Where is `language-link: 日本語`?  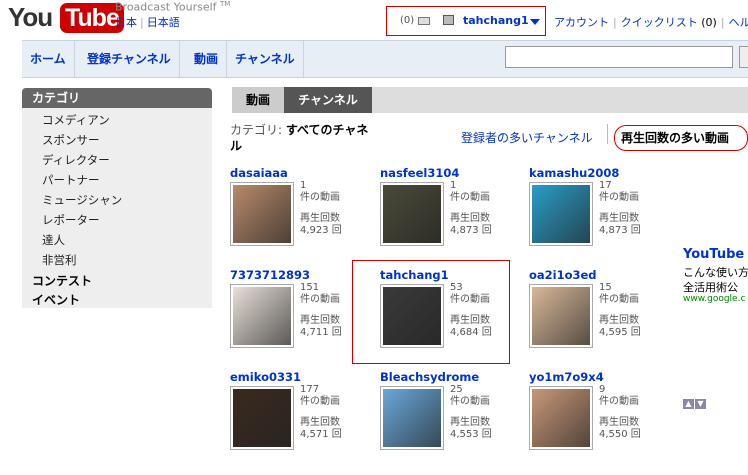 language-link: 日本語 is located at coordinates (163, 22).